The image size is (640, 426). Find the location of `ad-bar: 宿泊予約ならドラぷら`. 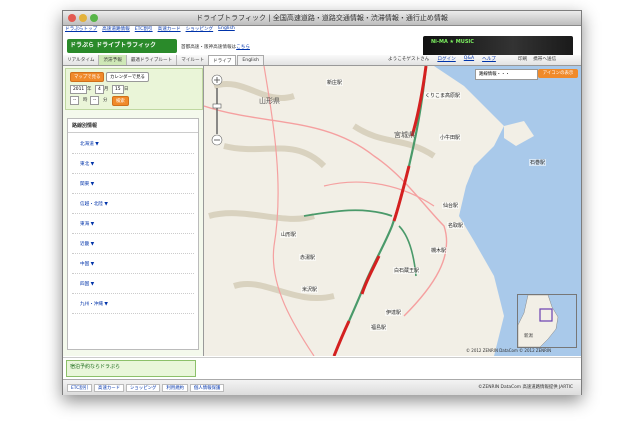

ad-bar: 宿泊予約ならドラぷら is located at coordinates (322, 368).